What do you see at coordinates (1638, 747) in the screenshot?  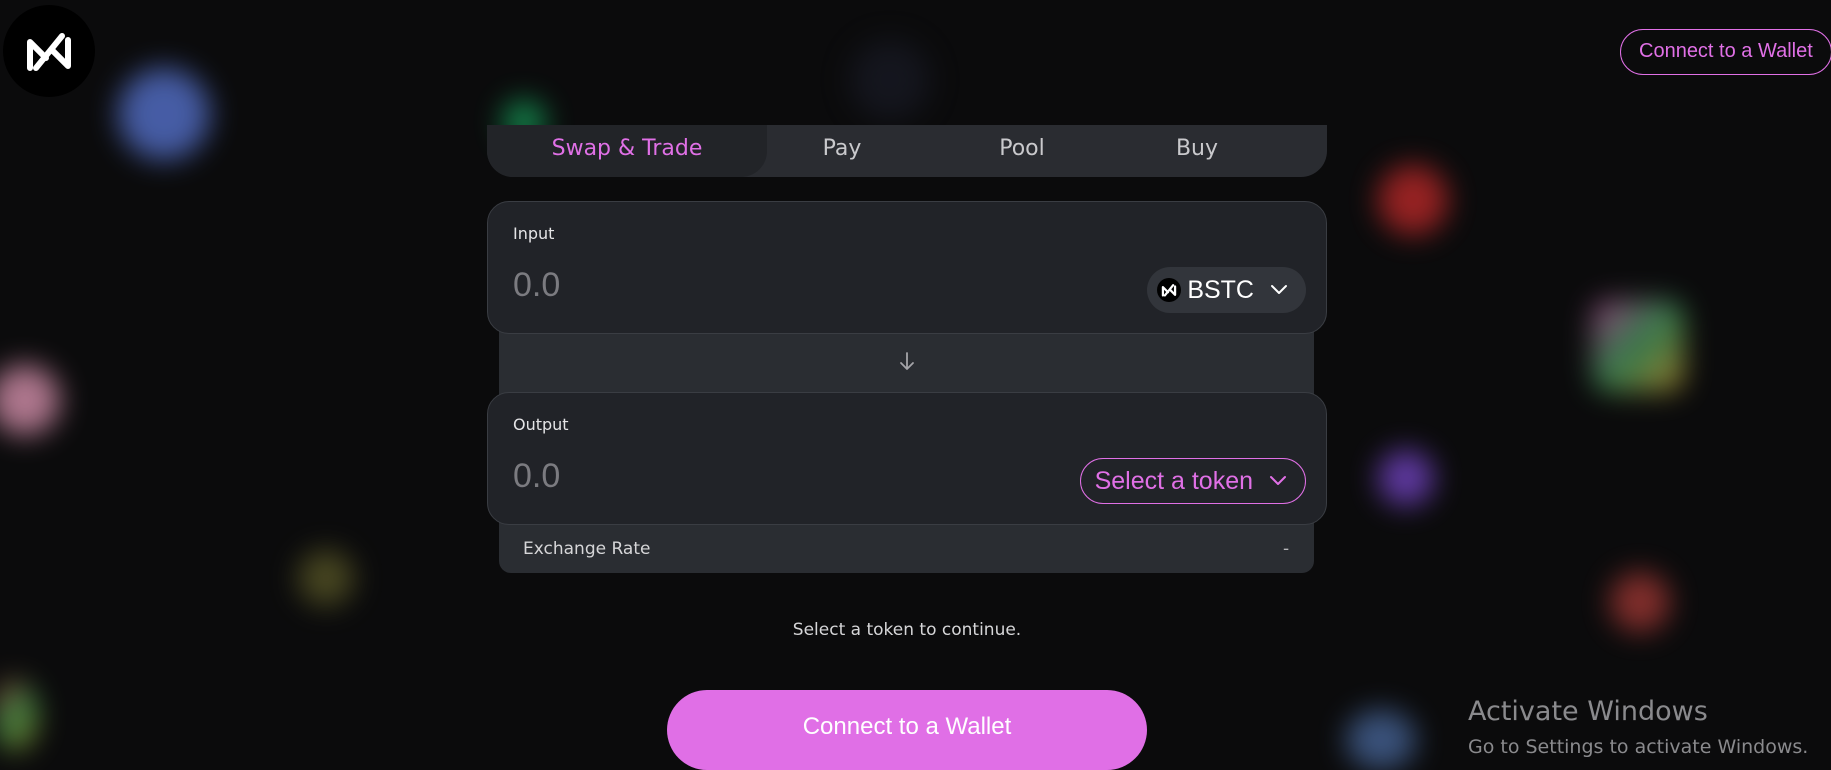 I see `windows-activation-subtitle: Go to Settings to activate Windows.` at bounding box center [1638, 747].